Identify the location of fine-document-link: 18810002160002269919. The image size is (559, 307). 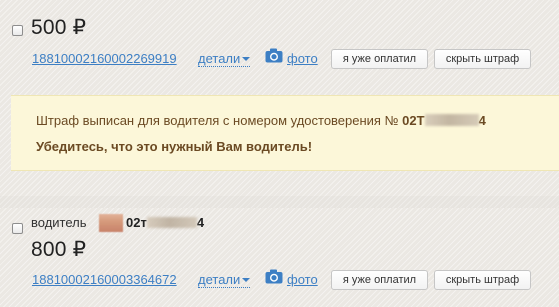
(104, 58).